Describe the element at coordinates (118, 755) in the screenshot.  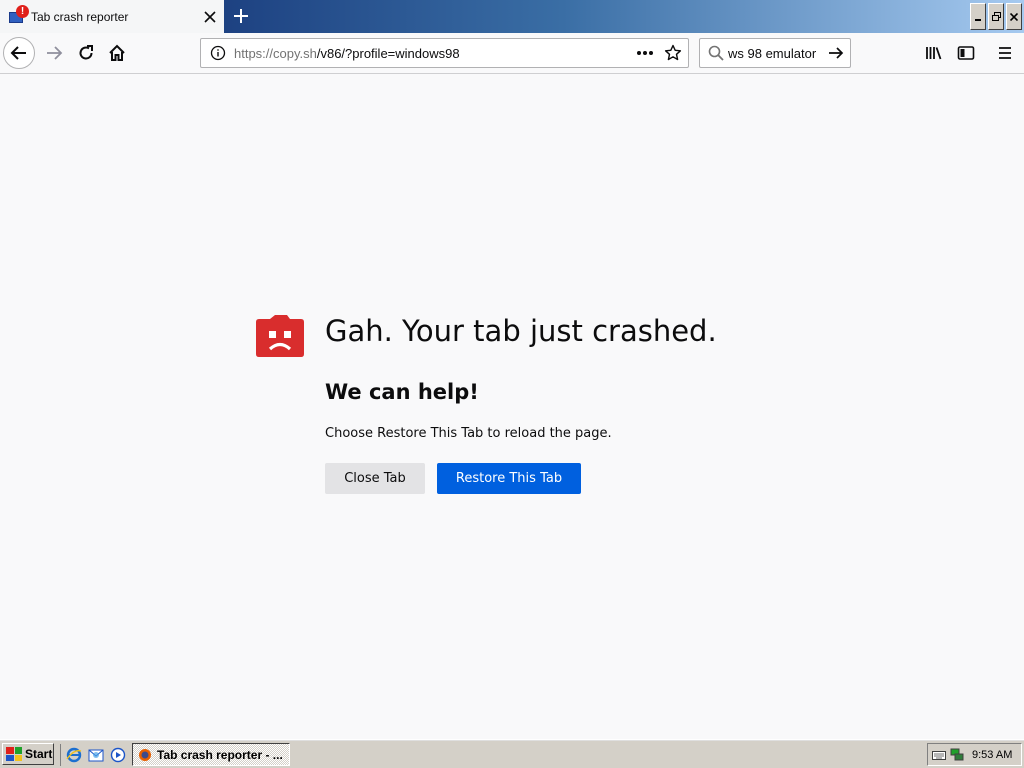
I see `media-player-icon` at that location.